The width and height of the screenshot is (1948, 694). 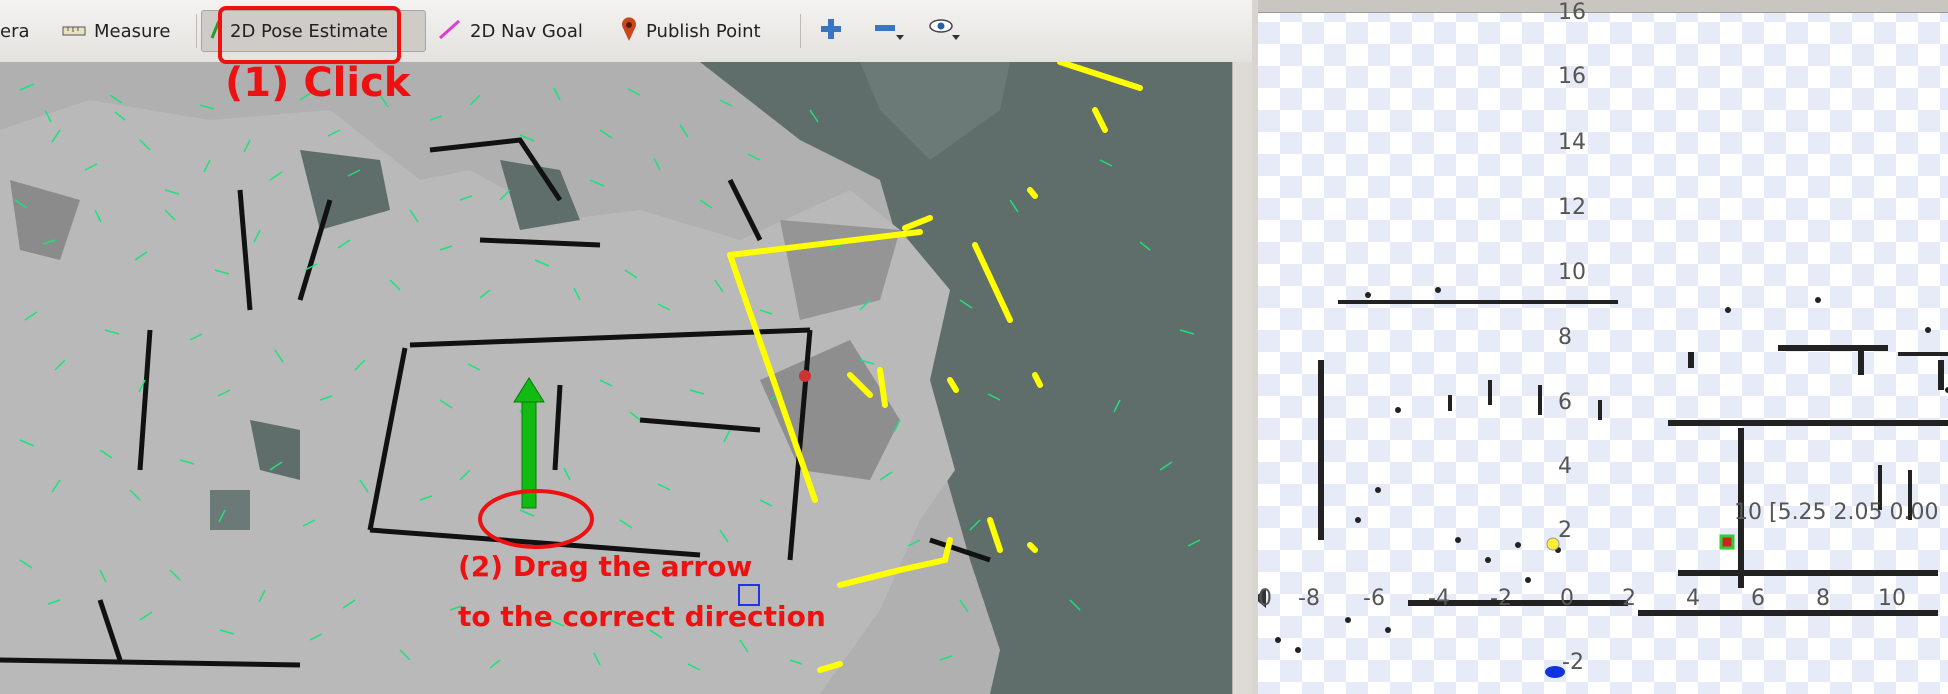 What do you see at coordinates (642, 616) in the screenshot?
I see `annotation-step2-line2: to the correct direction` at bounding box center [642, 616].